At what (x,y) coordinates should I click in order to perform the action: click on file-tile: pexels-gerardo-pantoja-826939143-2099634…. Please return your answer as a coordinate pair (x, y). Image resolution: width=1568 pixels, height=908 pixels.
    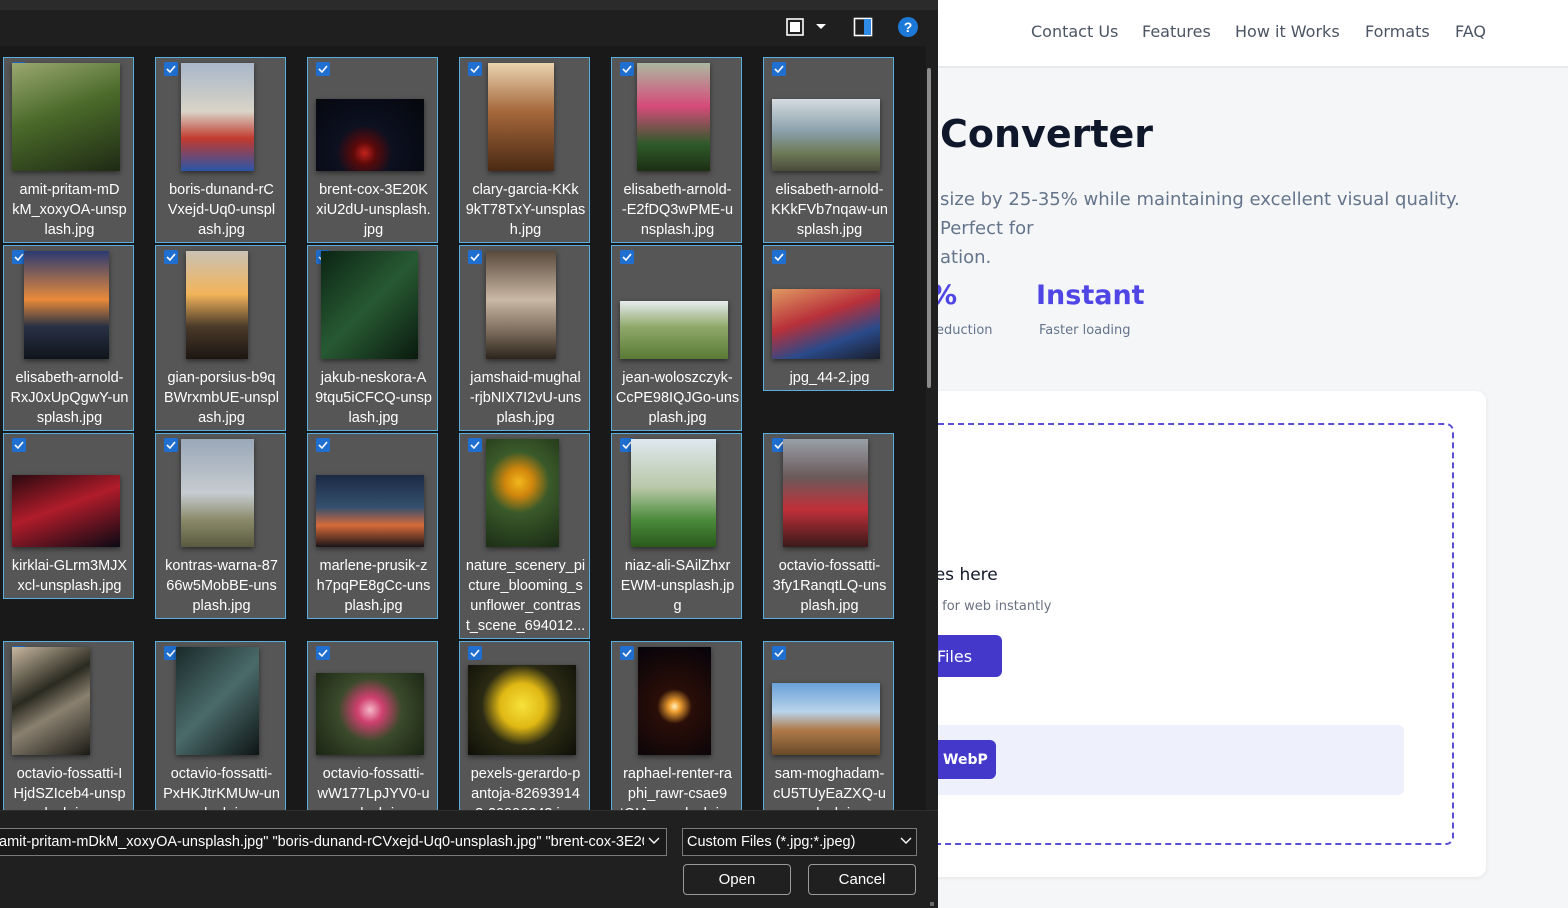
    Looking at the image, I should click on (524, 736).